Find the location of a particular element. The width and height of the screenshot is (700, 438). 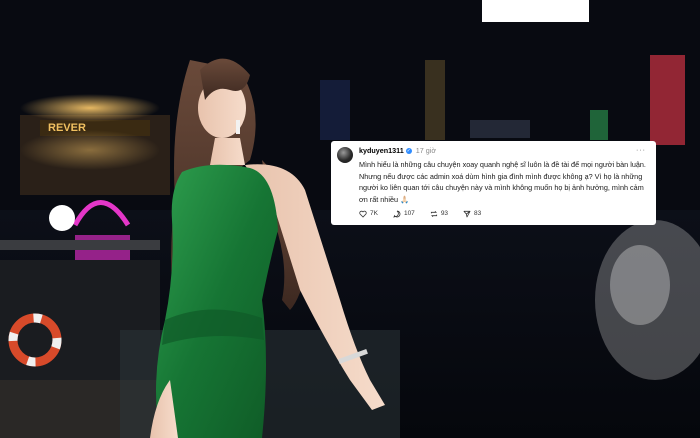

repost-button: 93 is located at coordinates (439, 214).